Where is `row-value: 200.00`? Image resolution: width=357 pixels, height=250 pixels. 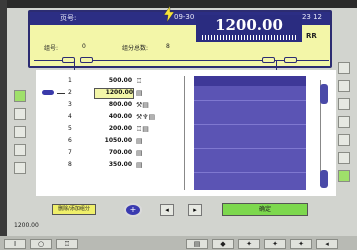
row-value: 200.00 is located at coordinates (120, 128).